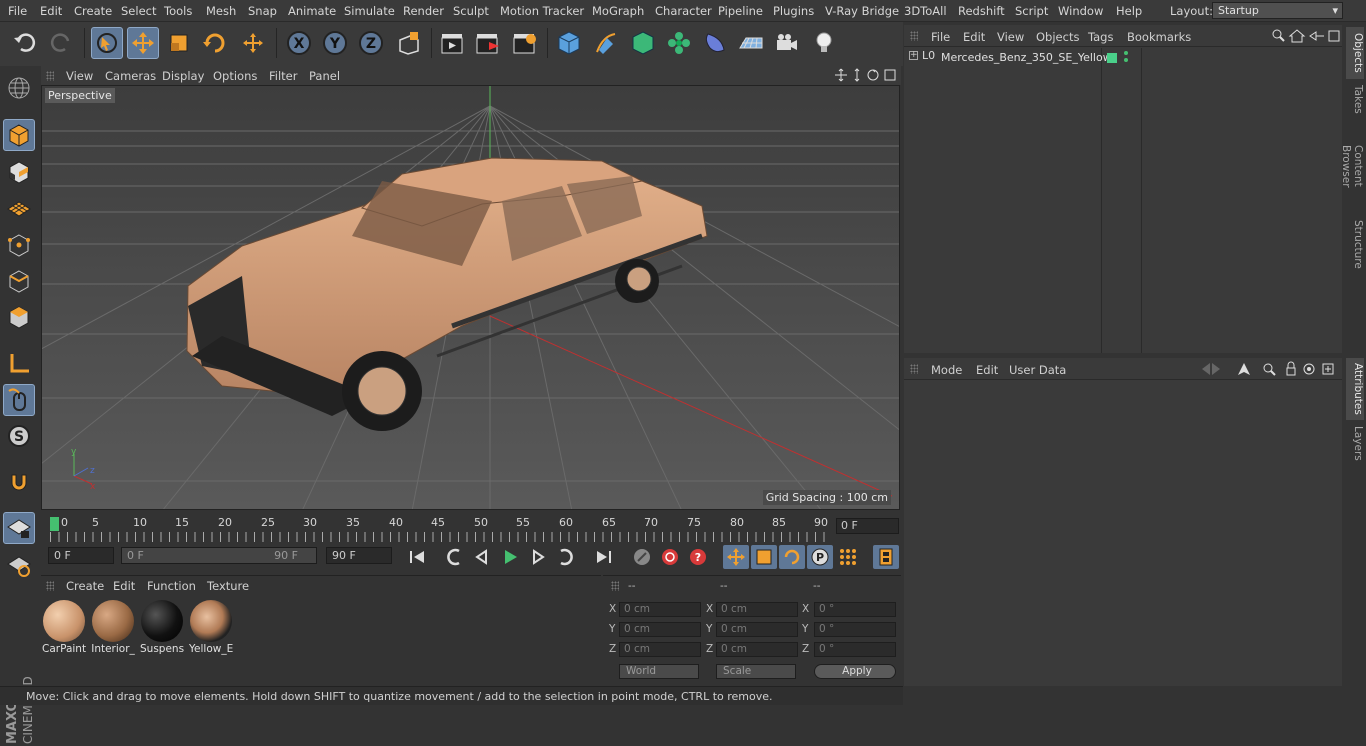 This screenshot has width=1366, height=746. Describe the element at coordinates (1057, 37) in the screenshot. I see `objects-menu-objects: Objects` at that location.